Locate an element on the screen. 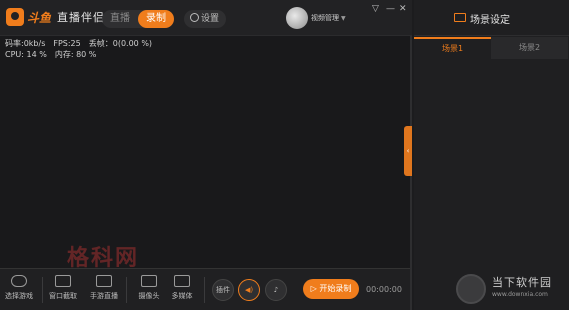 This screenshot has height=310, width=569. scene-tabs: 场景1 场景2 is located at coordinates (491, 48).